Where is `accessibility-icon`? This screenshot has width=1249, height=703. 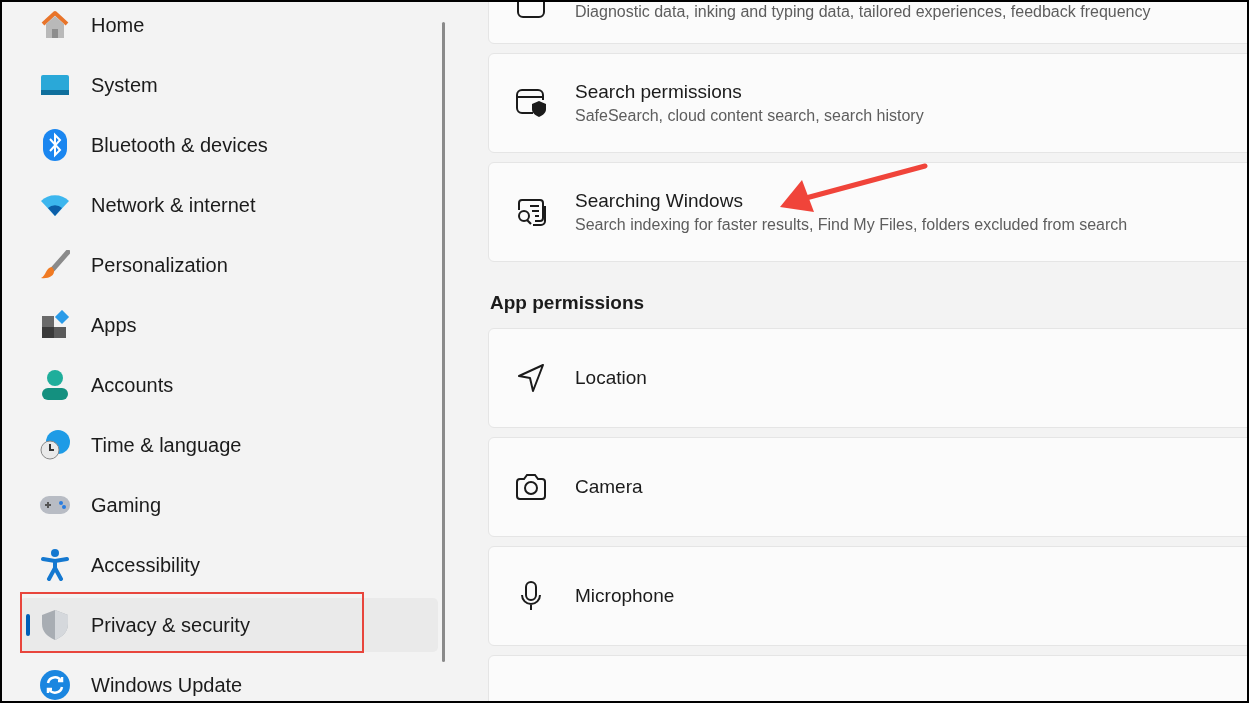 accessibility-icon is located at coordinates (55, 565).